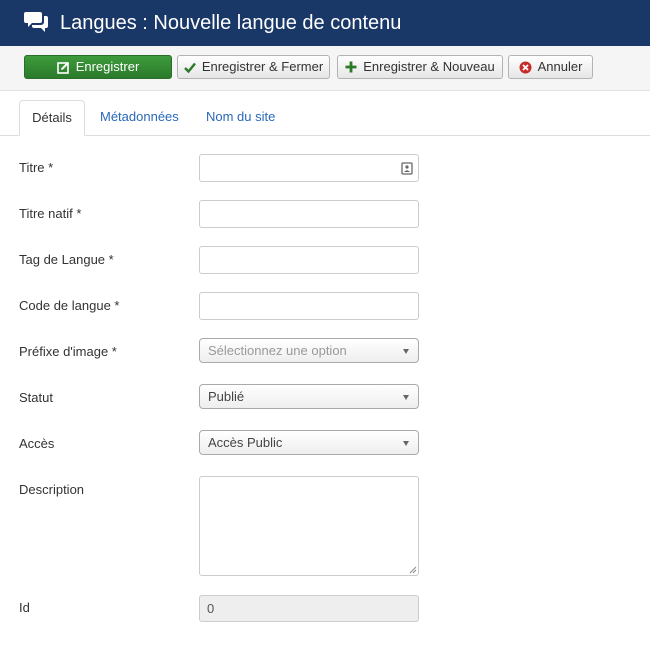  I want to click on access-select: Accès Public, so click(309, 442).